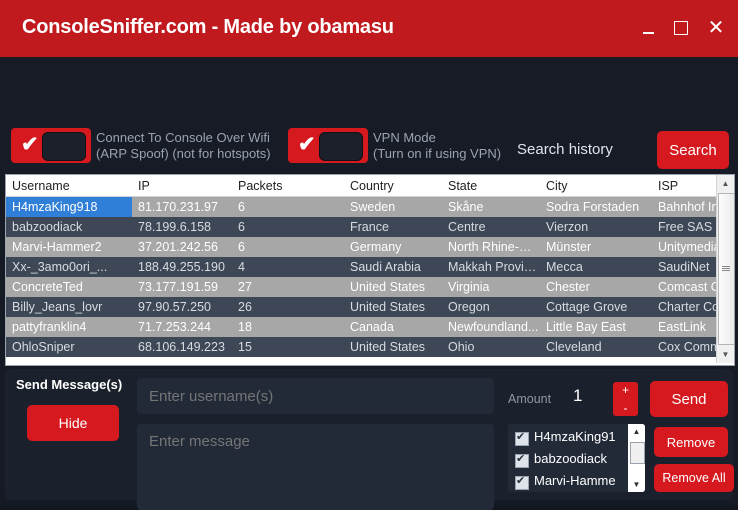  Describe the element at coordinates (315, 467) in the screenshot. I see `message-input` at that location.